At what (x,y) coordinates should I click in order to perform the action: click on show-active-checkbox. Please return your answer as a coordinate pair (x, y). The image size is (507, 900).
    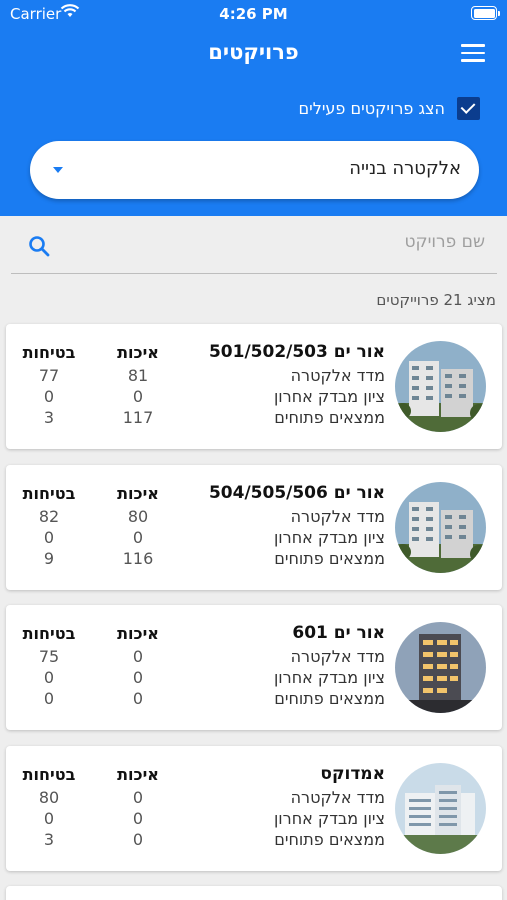
    Looking at the image, I should click on (468, 108).